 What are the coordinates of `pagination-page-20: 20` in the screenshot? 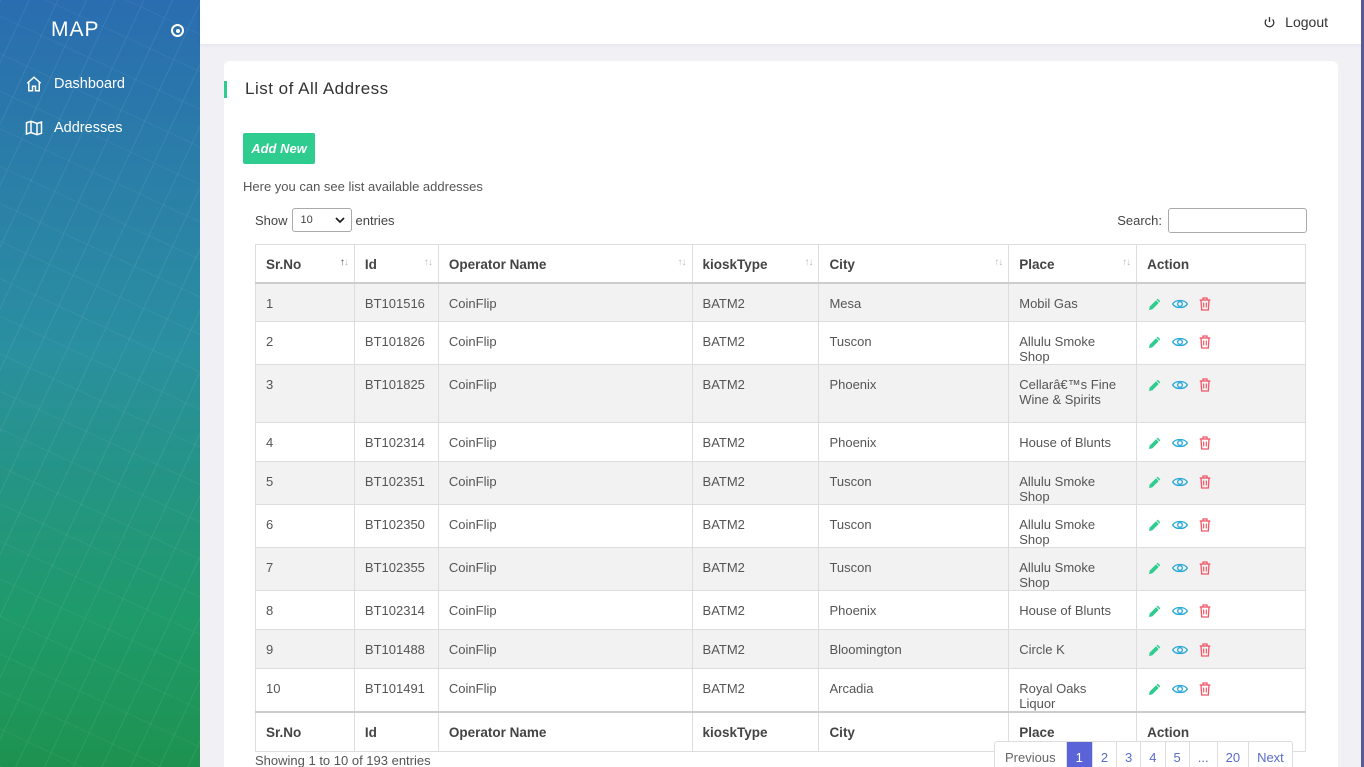 It's located at (1234, 754).